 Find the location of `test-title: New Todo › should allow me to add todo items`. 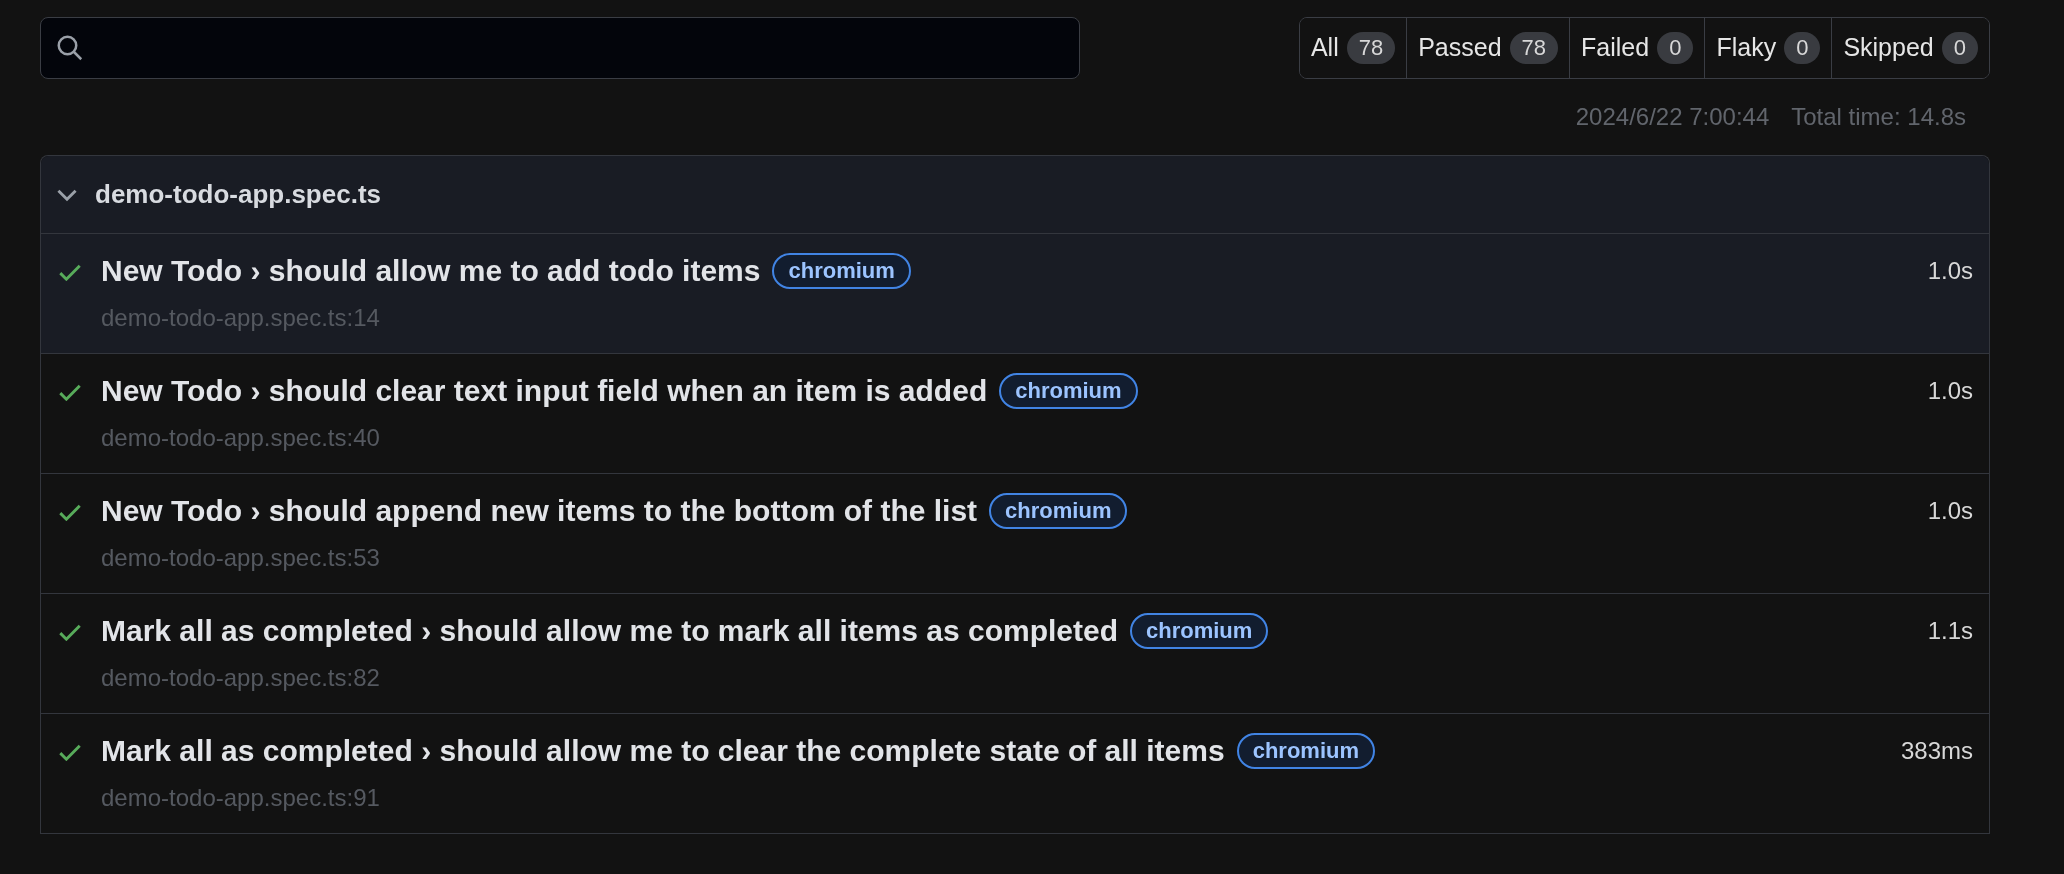

test-title: New Todo › should allow me to add todo items is located at coordinates (431, 271).